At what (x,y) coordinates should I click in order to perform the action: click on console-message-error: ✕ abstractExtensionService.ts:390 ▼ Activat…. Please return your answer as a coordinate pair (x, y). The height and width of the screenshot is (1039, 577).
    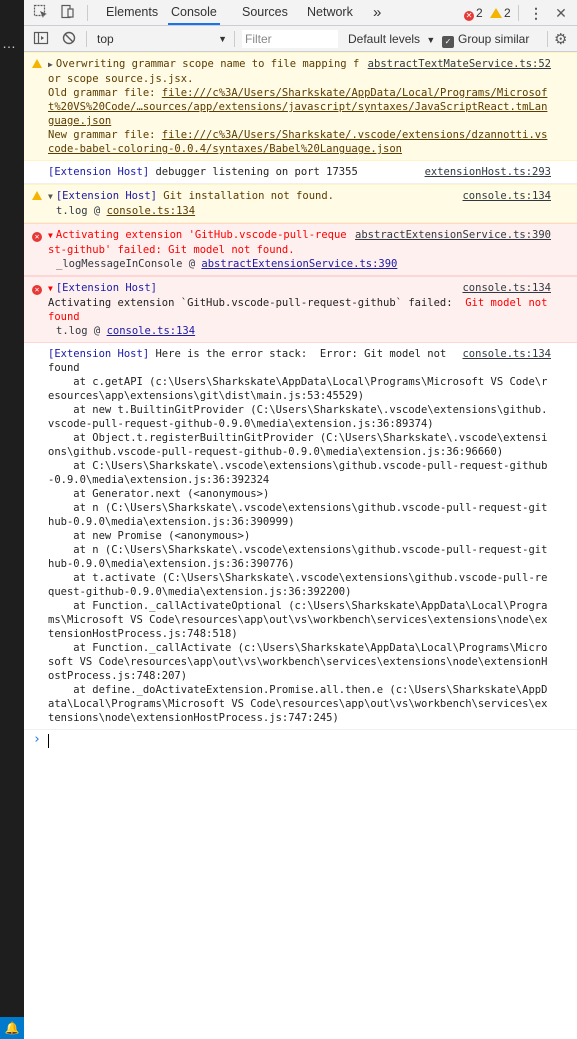
    Looking at the image, I should click on (300, 249).